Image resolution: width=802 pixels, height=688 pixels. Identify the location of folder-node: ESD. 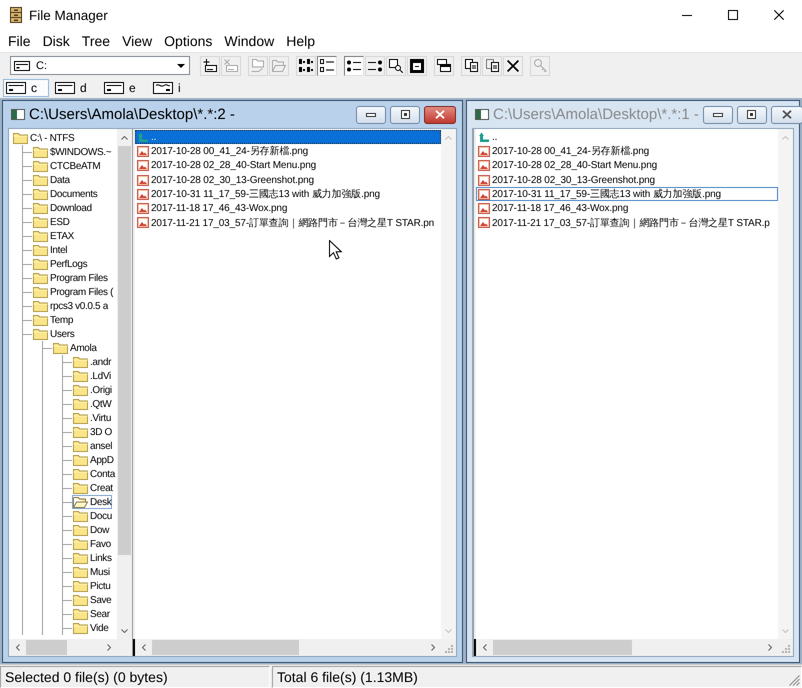
(51, 222).